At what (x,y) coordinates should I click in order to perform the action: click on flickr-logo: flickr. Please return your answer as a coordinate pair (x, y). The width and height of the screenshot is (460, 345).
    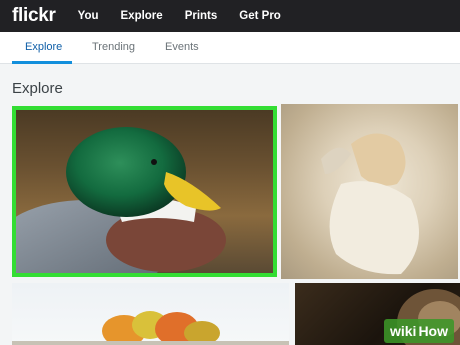
    Looking at the image, I should click on (34, 16).